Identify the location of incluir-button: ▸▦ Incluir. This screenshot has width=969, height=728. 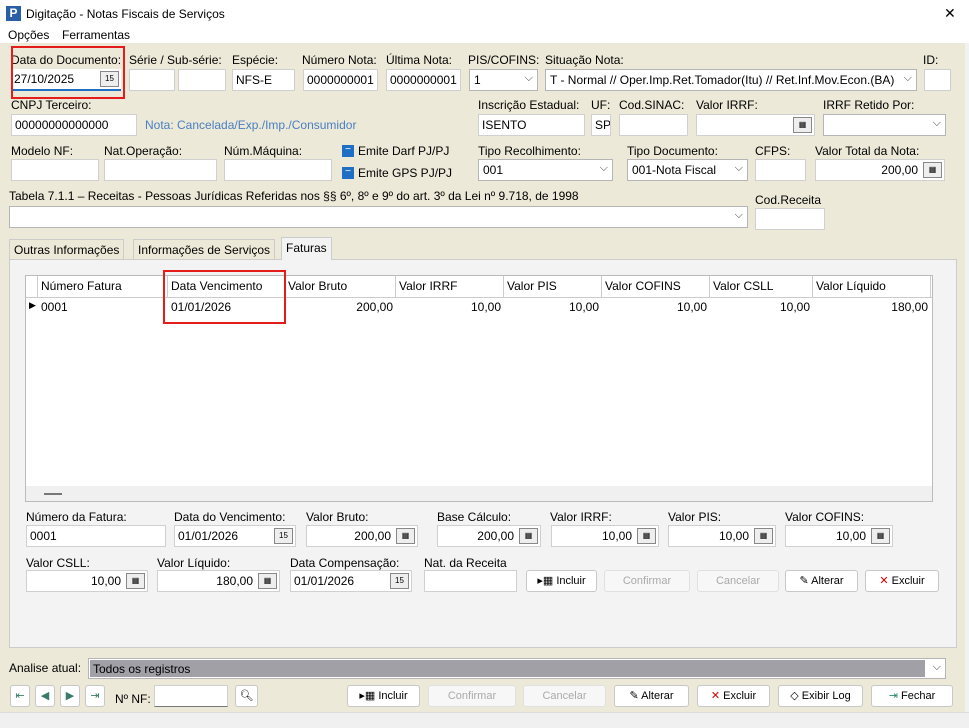
(383, 696).